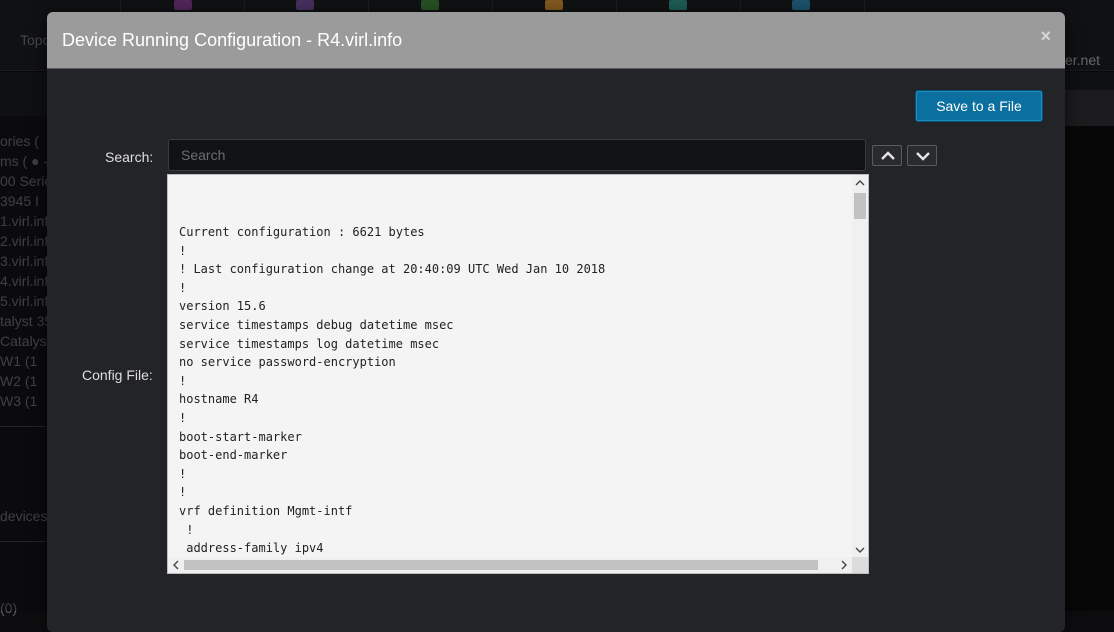 Image resolution: width=1114 pixels, height=632 pixels. I want to click on config-line: Current configuration : 6621 bytes, so click(302, 232).